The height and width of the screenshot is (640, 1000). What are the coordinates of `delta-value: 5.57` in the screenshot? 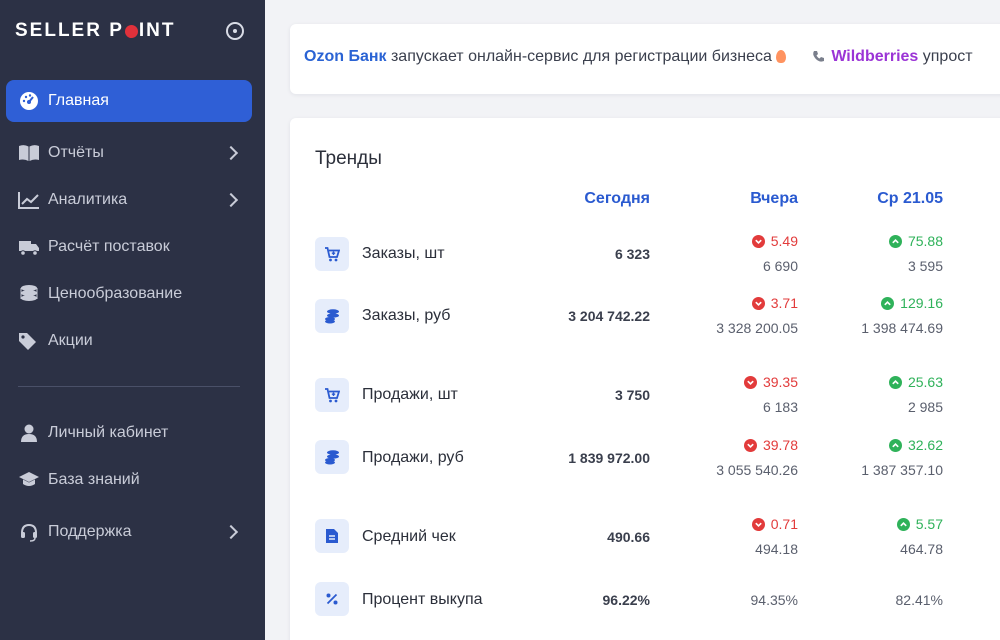 It's located at (929, 524).